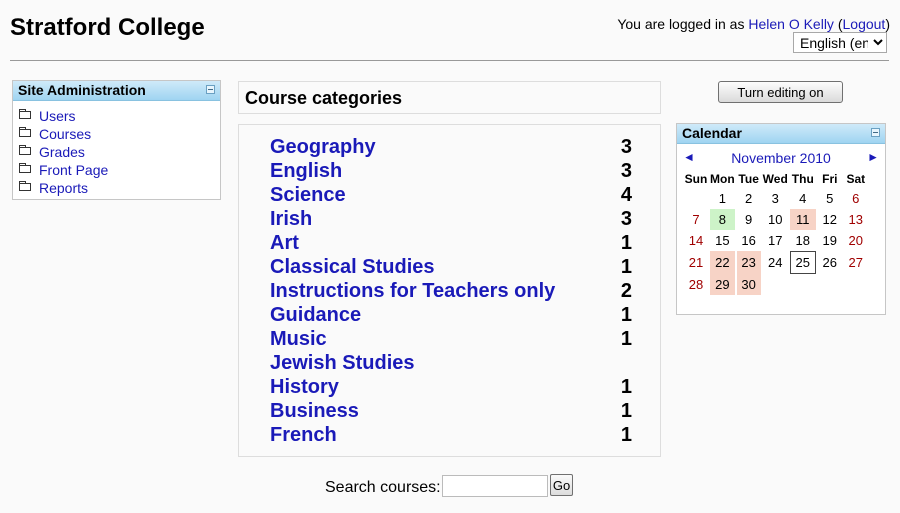  I want to click on calendar-day: 8, so click(722, 219).